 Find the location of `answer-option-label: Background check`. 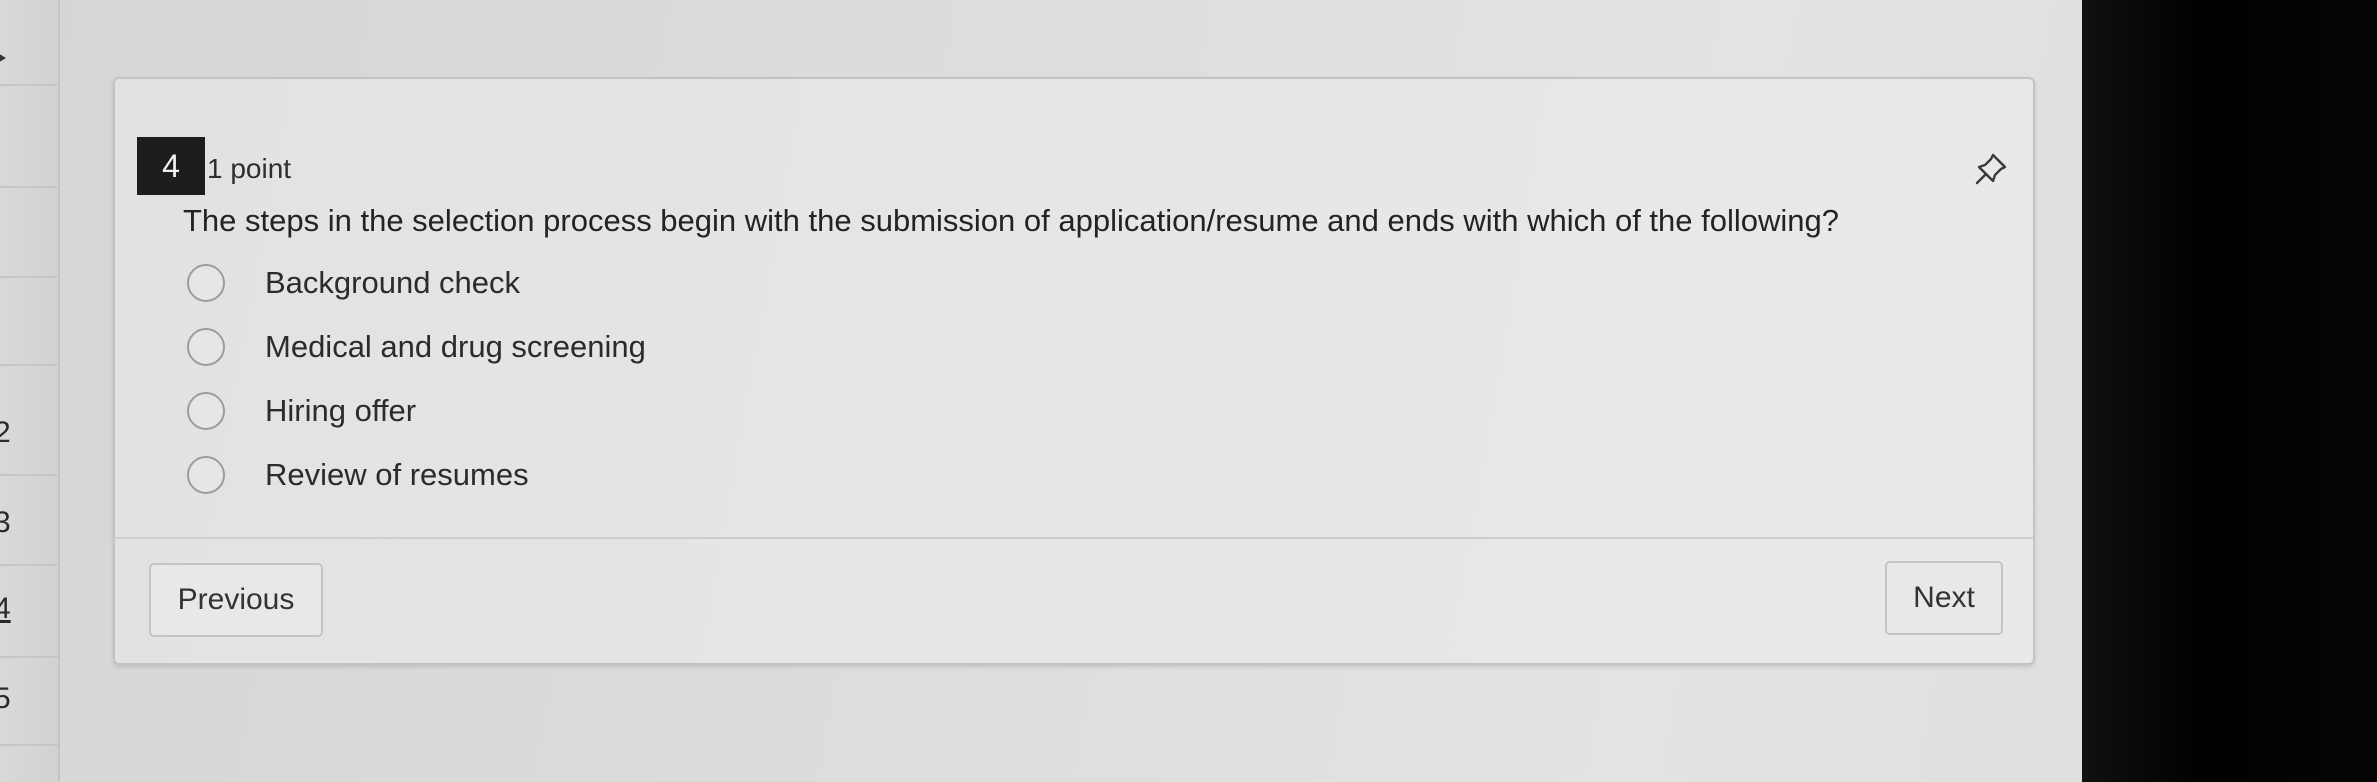

answer-option-label: Background check is located at coordinates (393, 282).